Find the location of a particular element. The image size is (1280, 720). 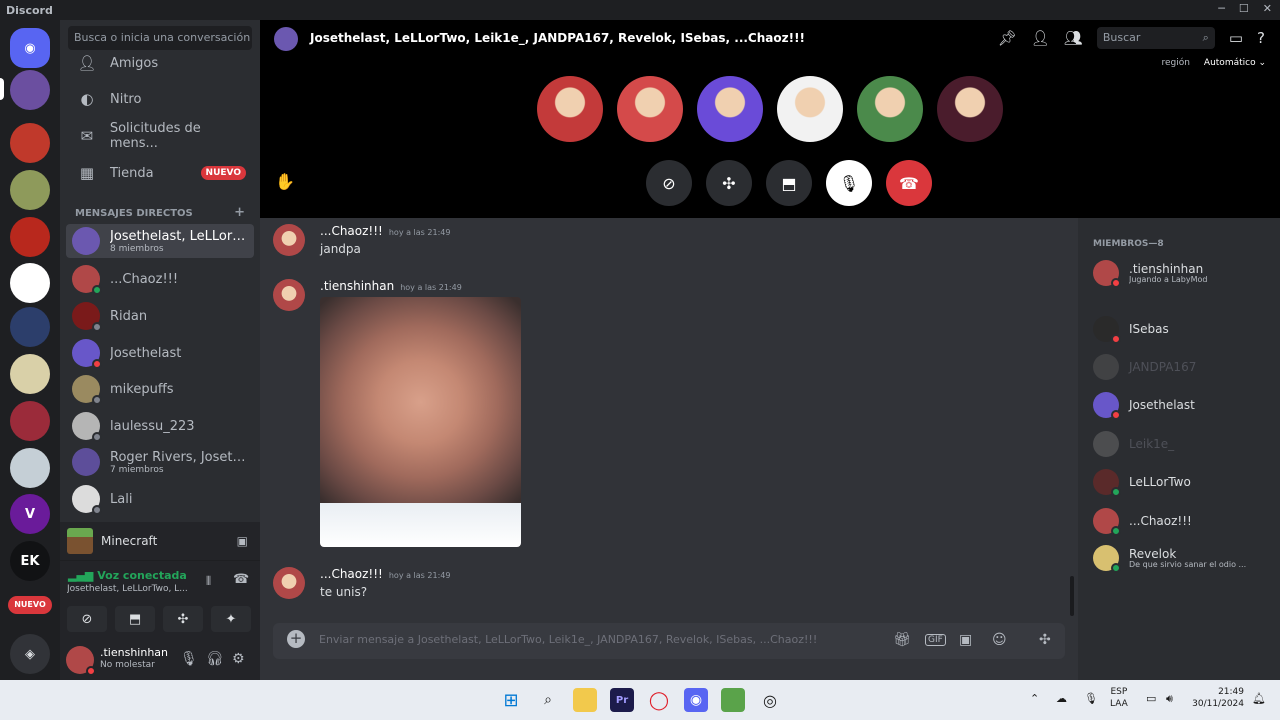

leave-call-button: ☎ is located at coordinates (909, 183).